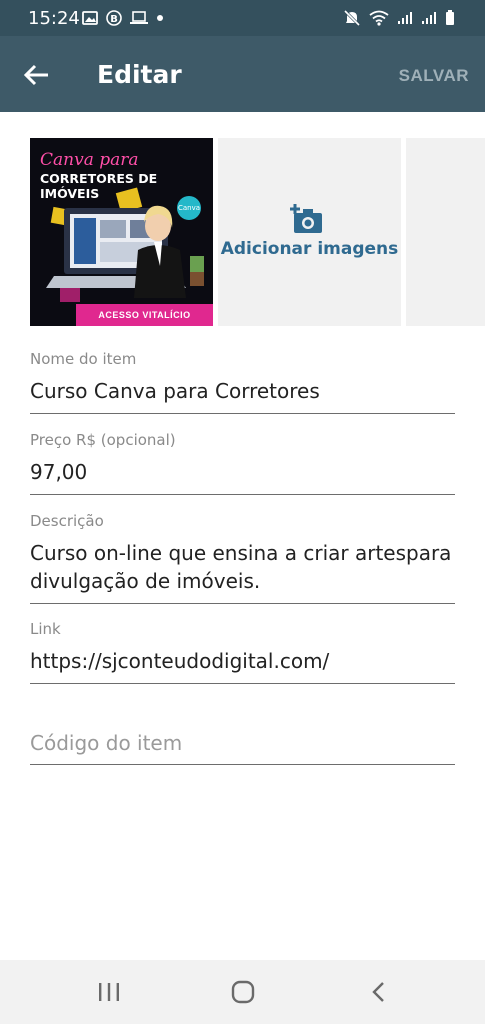  Describe the element at coordinates (54, 18) in the screenshot. I see `status-time: 15:24` at that location.